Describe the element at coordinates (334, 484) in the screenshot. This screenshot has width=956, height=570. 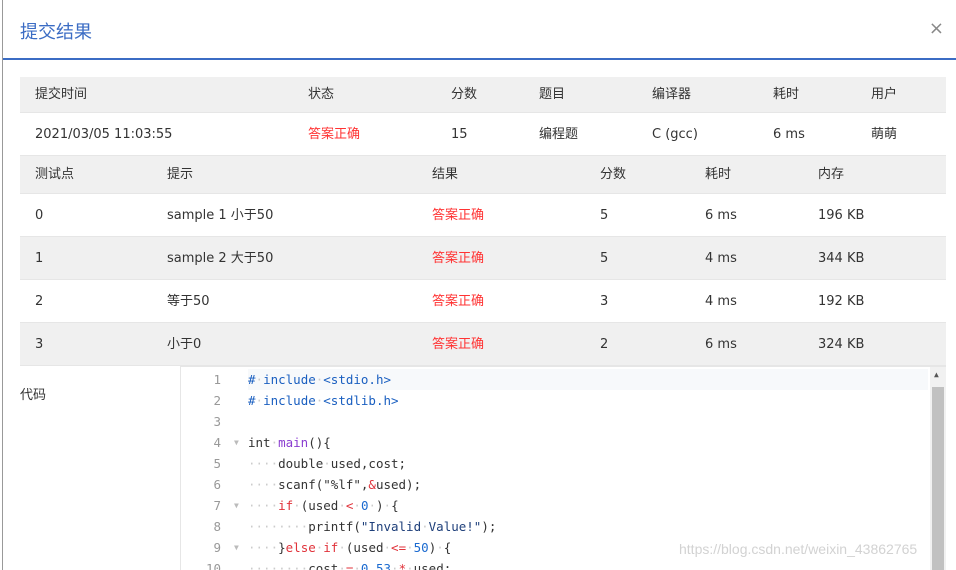
I see `code-text: ····scanf("%lf",&used);` at that location.